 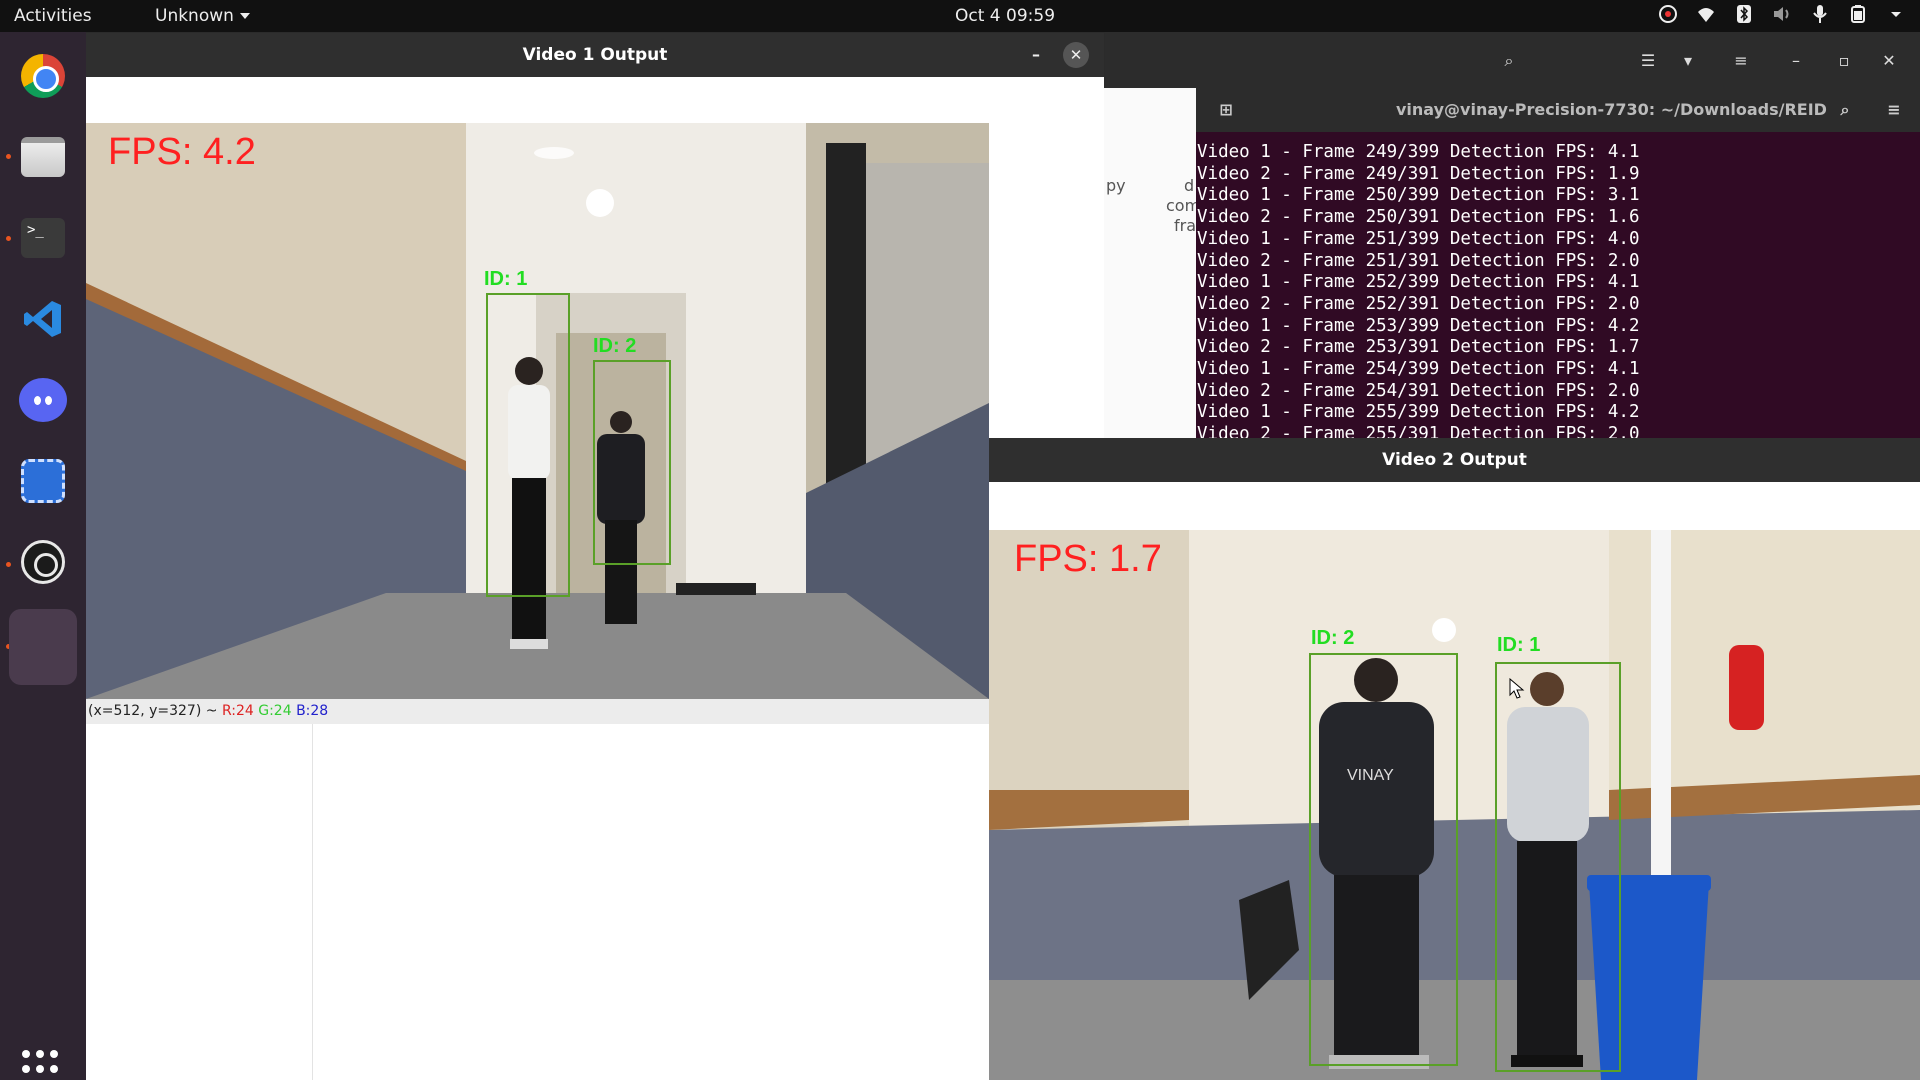 I want to click on window-title: Video 1 Output, so click(x=595, y=55).